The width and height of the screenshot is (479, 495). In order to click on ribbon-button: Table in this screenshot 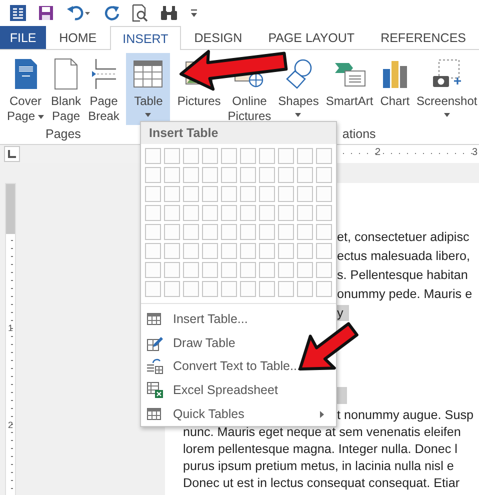, I will do `click(148, 89)`.